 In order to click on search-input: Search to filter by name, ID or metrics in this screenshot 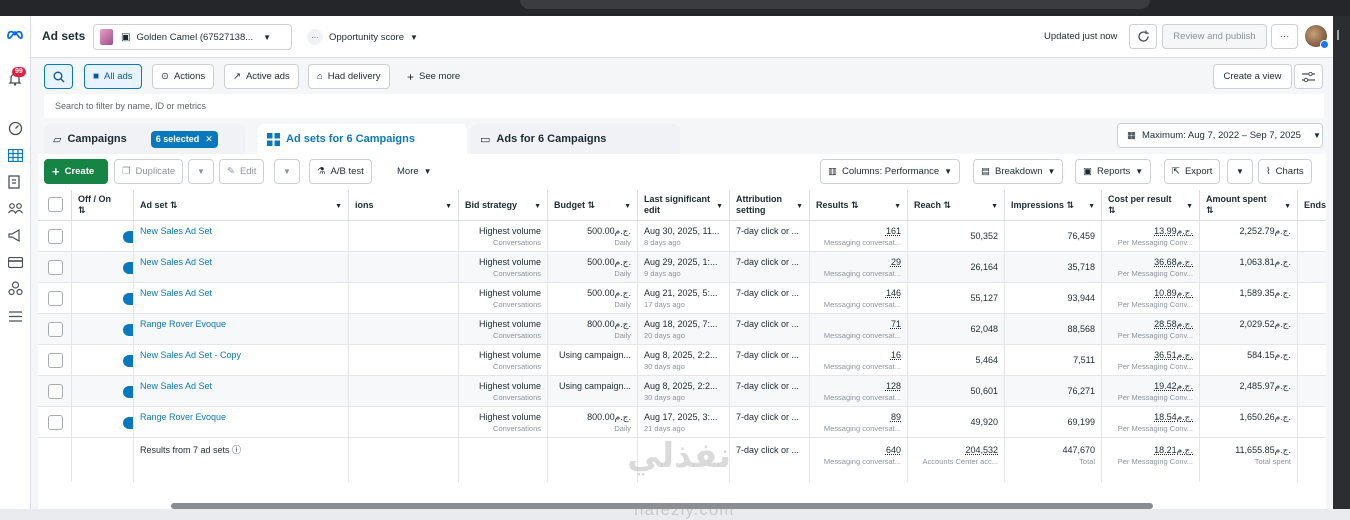, I will do `click(684, 106)`.